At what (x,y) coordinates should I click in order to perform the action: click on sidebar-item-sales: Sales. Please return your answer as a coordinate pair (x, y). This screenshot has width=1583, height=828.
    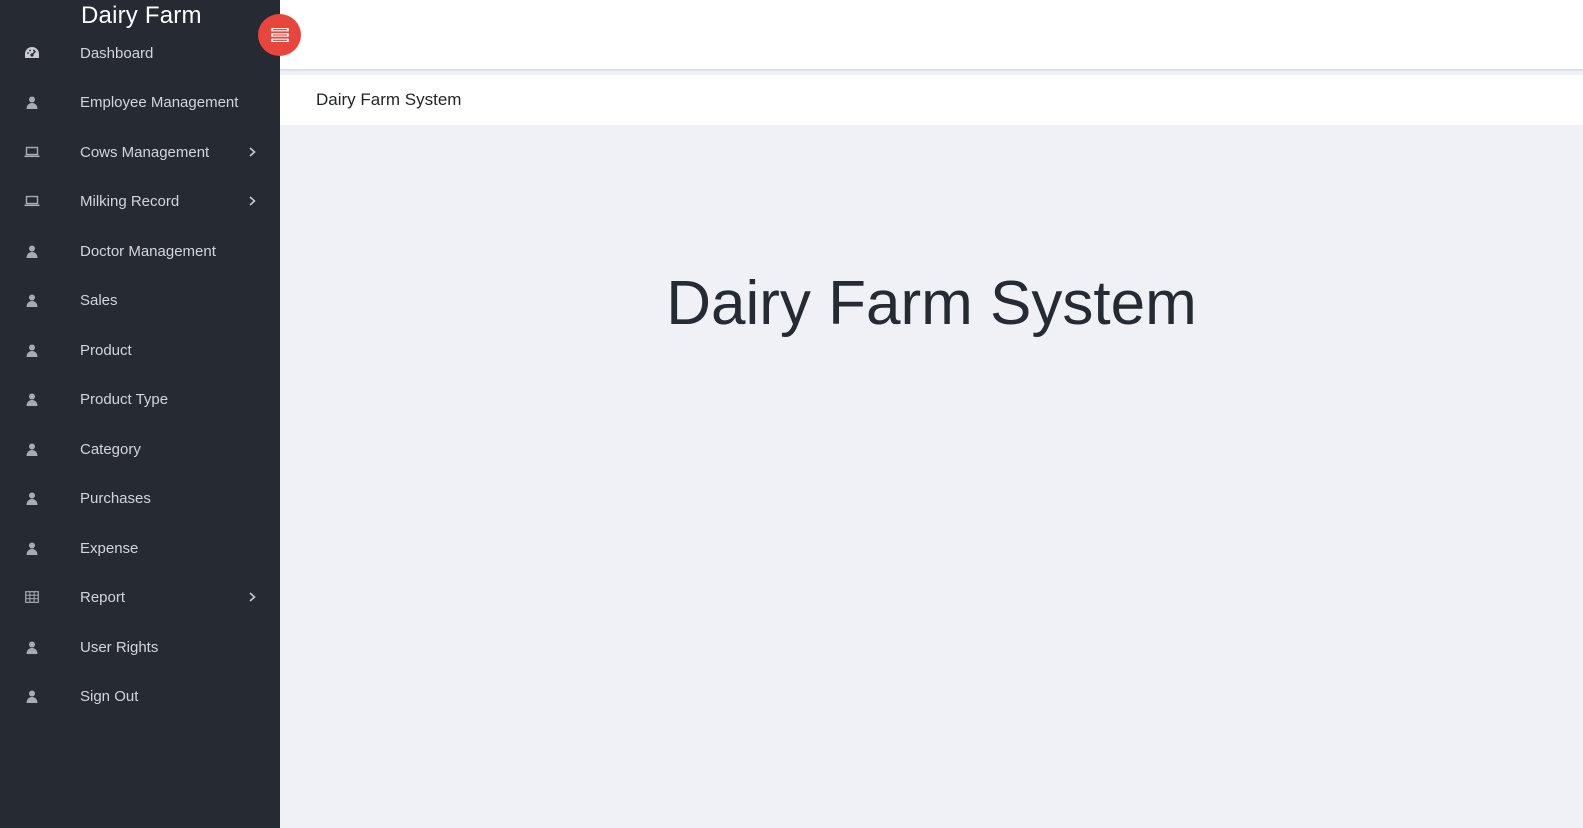
    Looking at the image, I should click on (140, 300).